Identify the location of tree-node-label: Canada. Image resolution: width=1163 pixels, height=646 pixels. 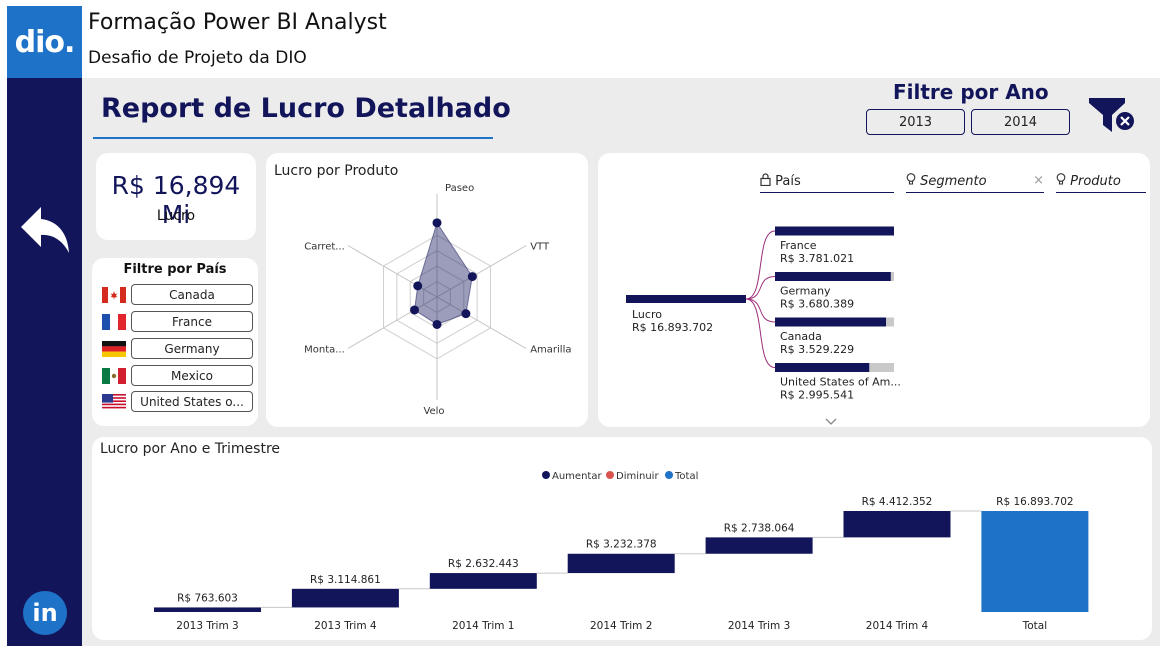
(801, 336).